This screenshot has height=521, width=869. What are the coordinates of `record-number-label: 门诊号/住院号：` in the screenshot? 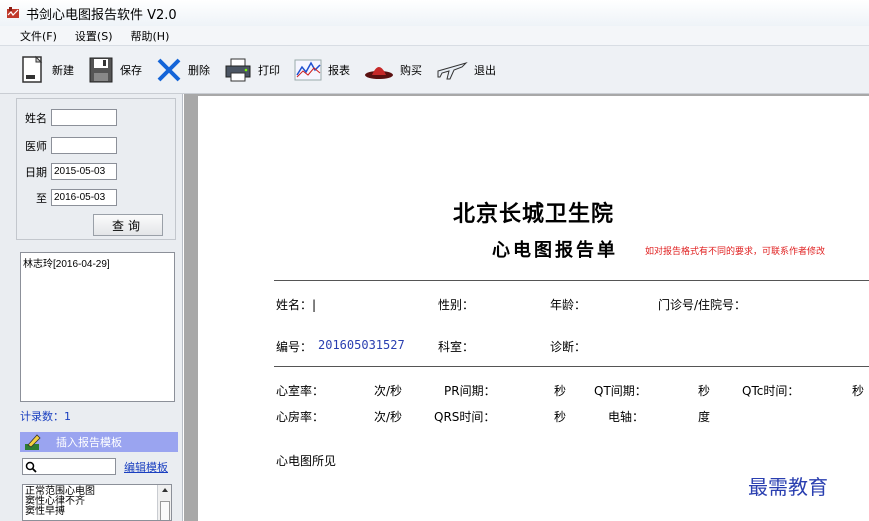 It's located at (702, 305).